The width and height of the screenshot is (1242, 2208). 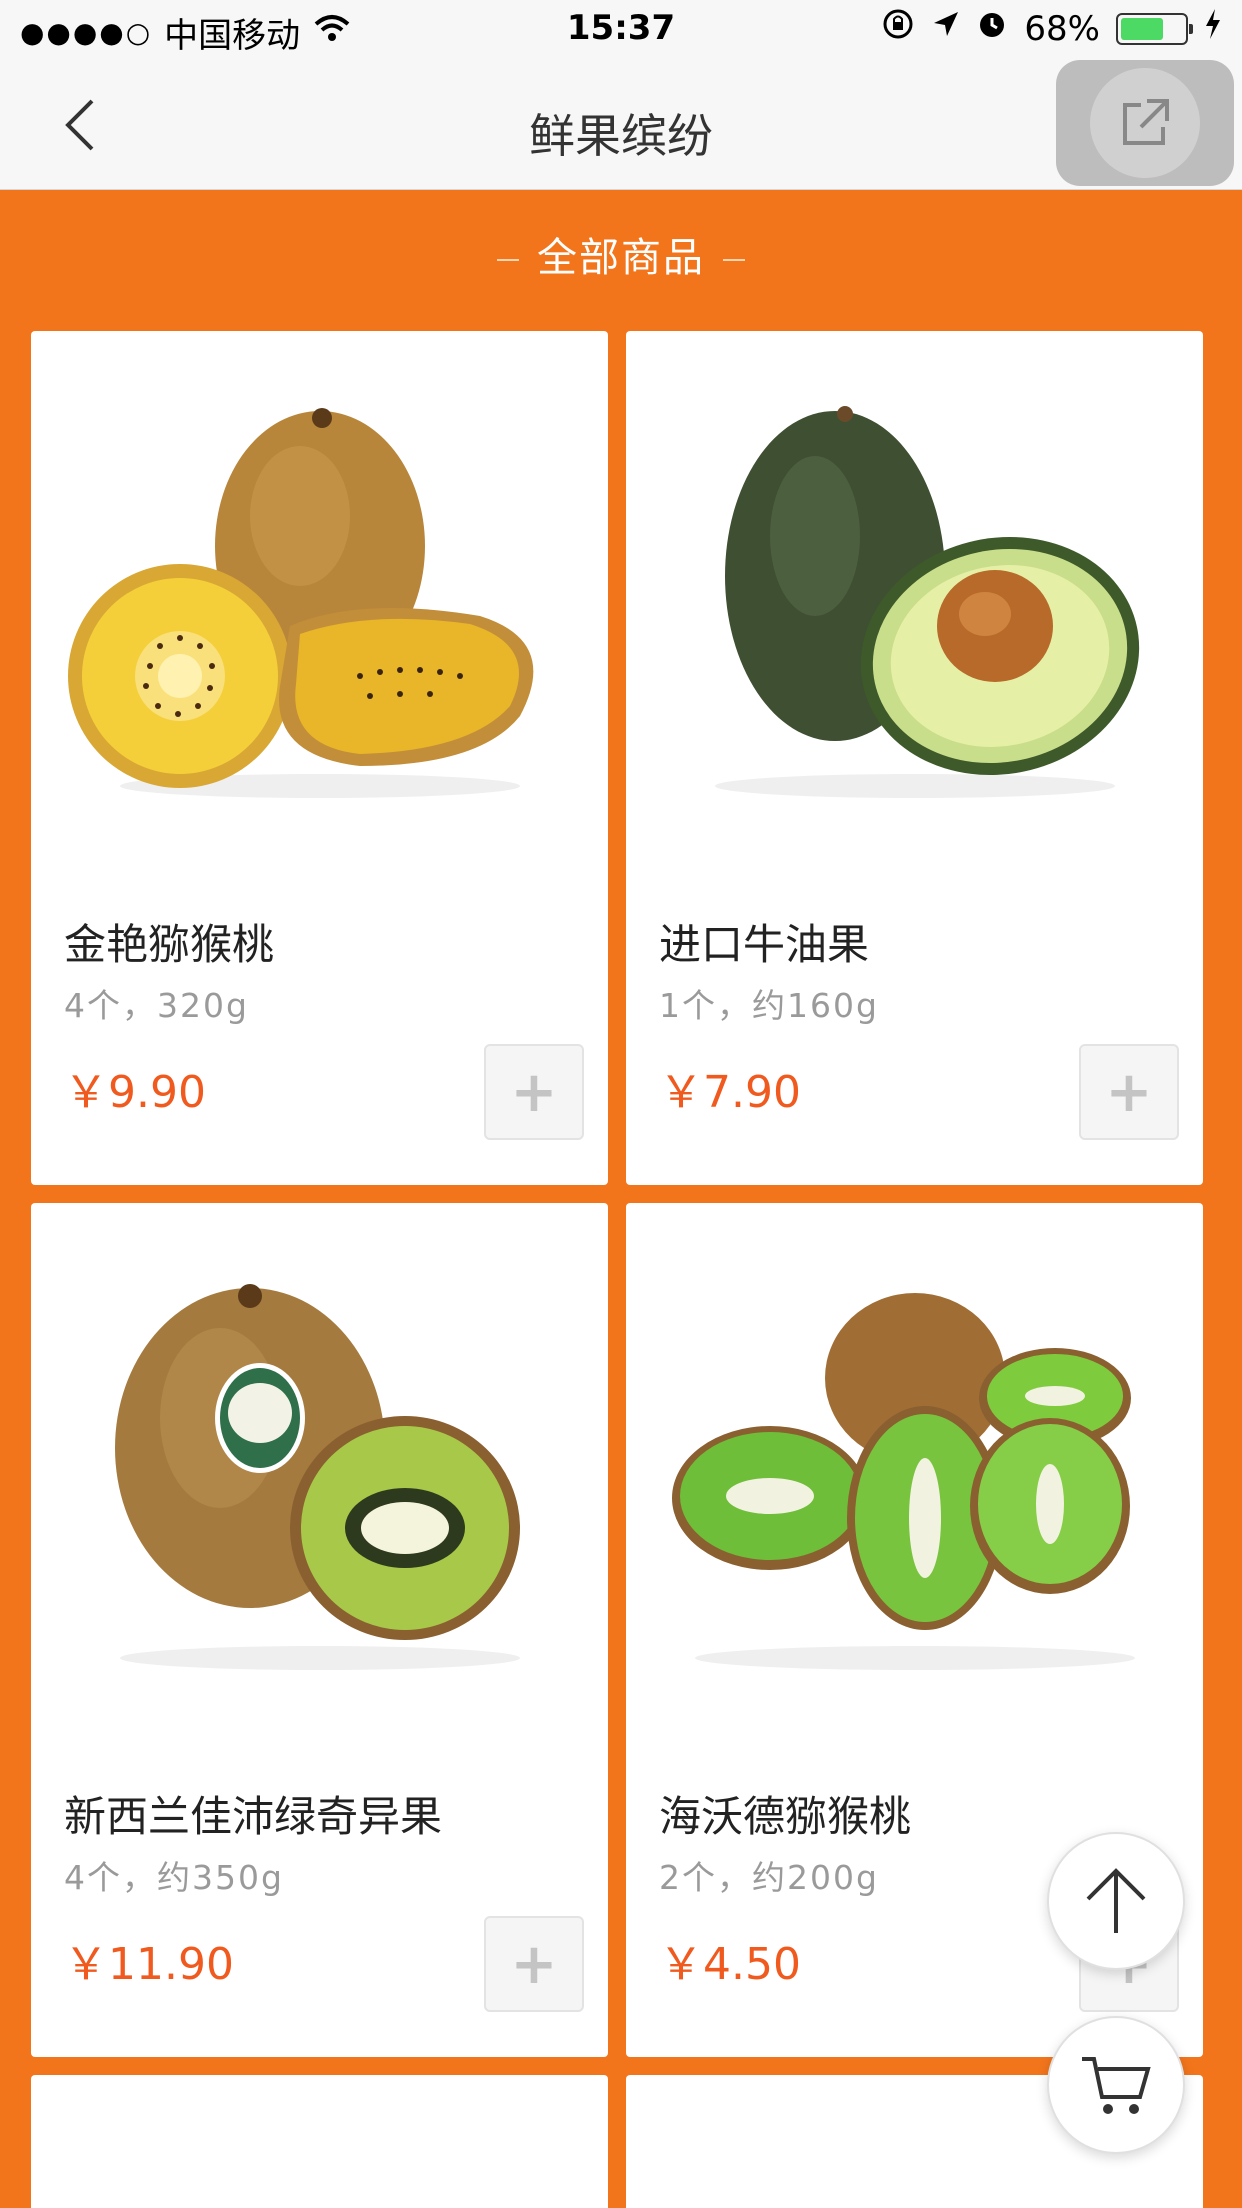 I want to click on product-price: ￥4.50, so click(x=730, y=1964).